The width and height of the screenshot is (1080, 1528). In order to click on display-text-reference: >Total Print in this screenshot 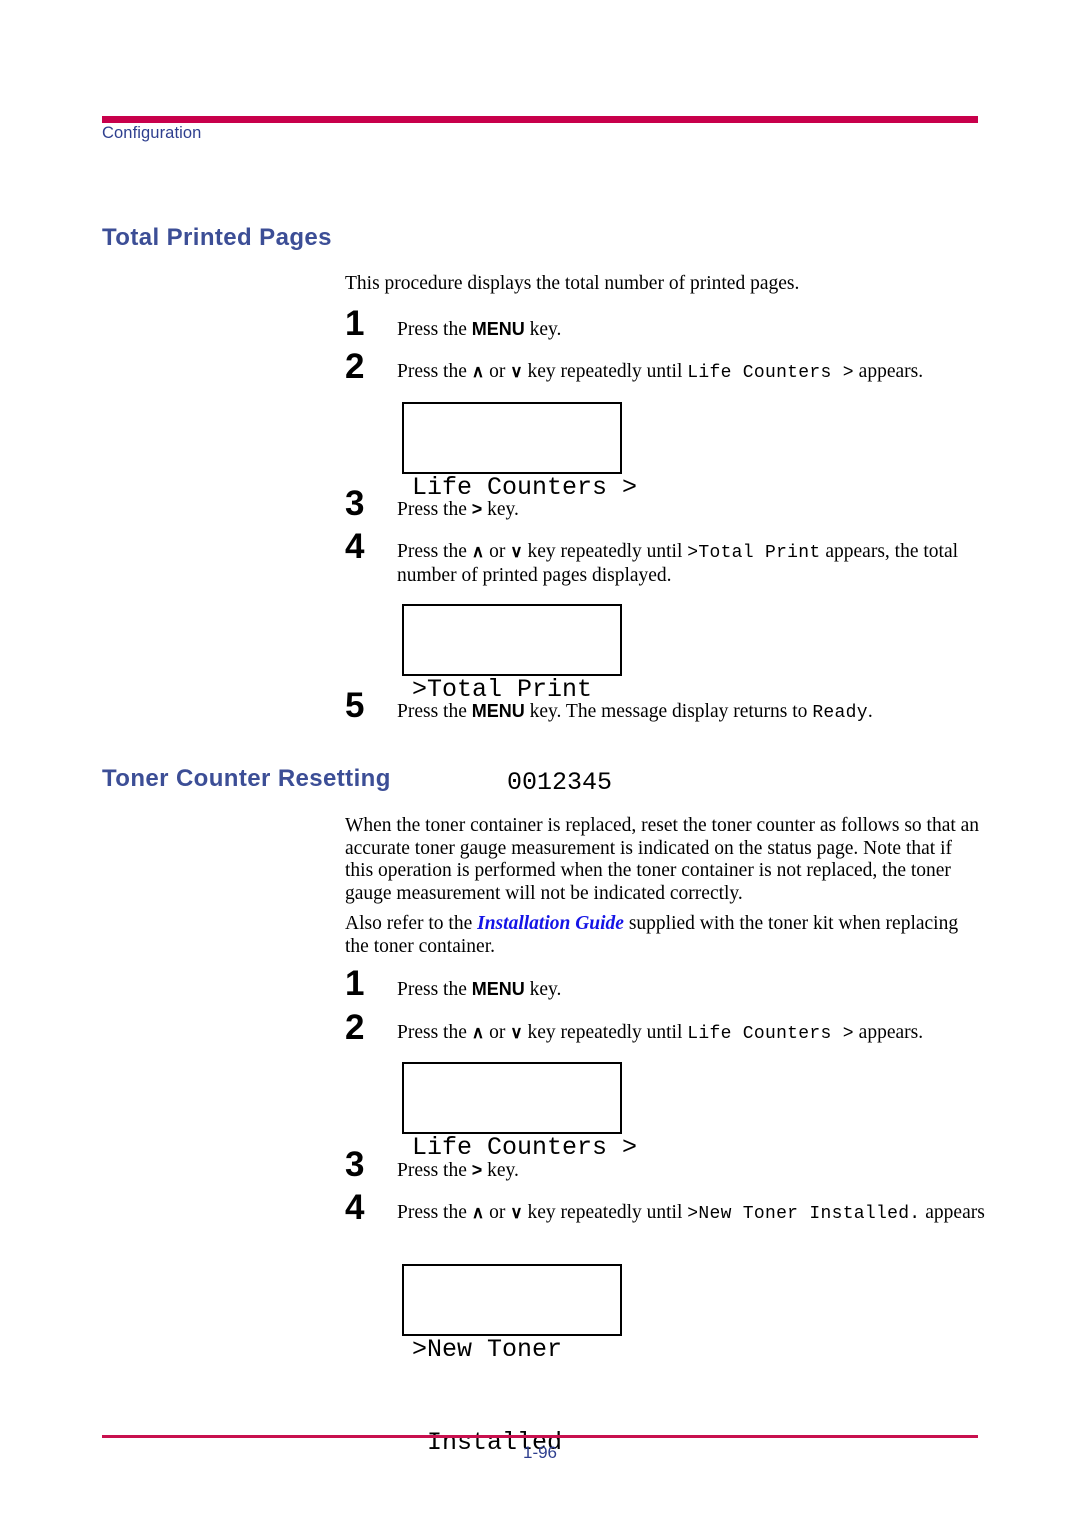, I will do `click(754, 553)`.